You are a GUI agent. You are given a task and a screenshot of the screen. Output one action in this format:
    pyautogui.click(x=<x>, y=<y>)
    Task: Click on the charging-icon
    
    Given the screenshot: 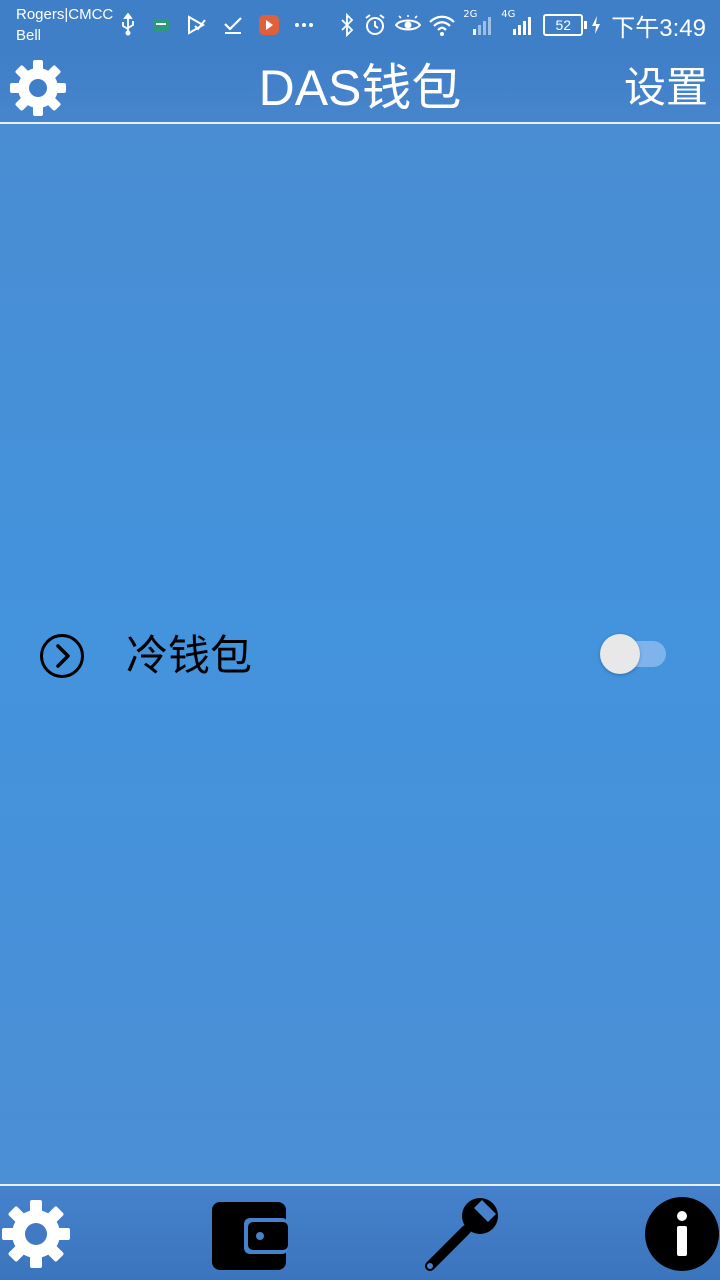 What is the action you would take?
    pyautogui.click(x=596, y=25)
    